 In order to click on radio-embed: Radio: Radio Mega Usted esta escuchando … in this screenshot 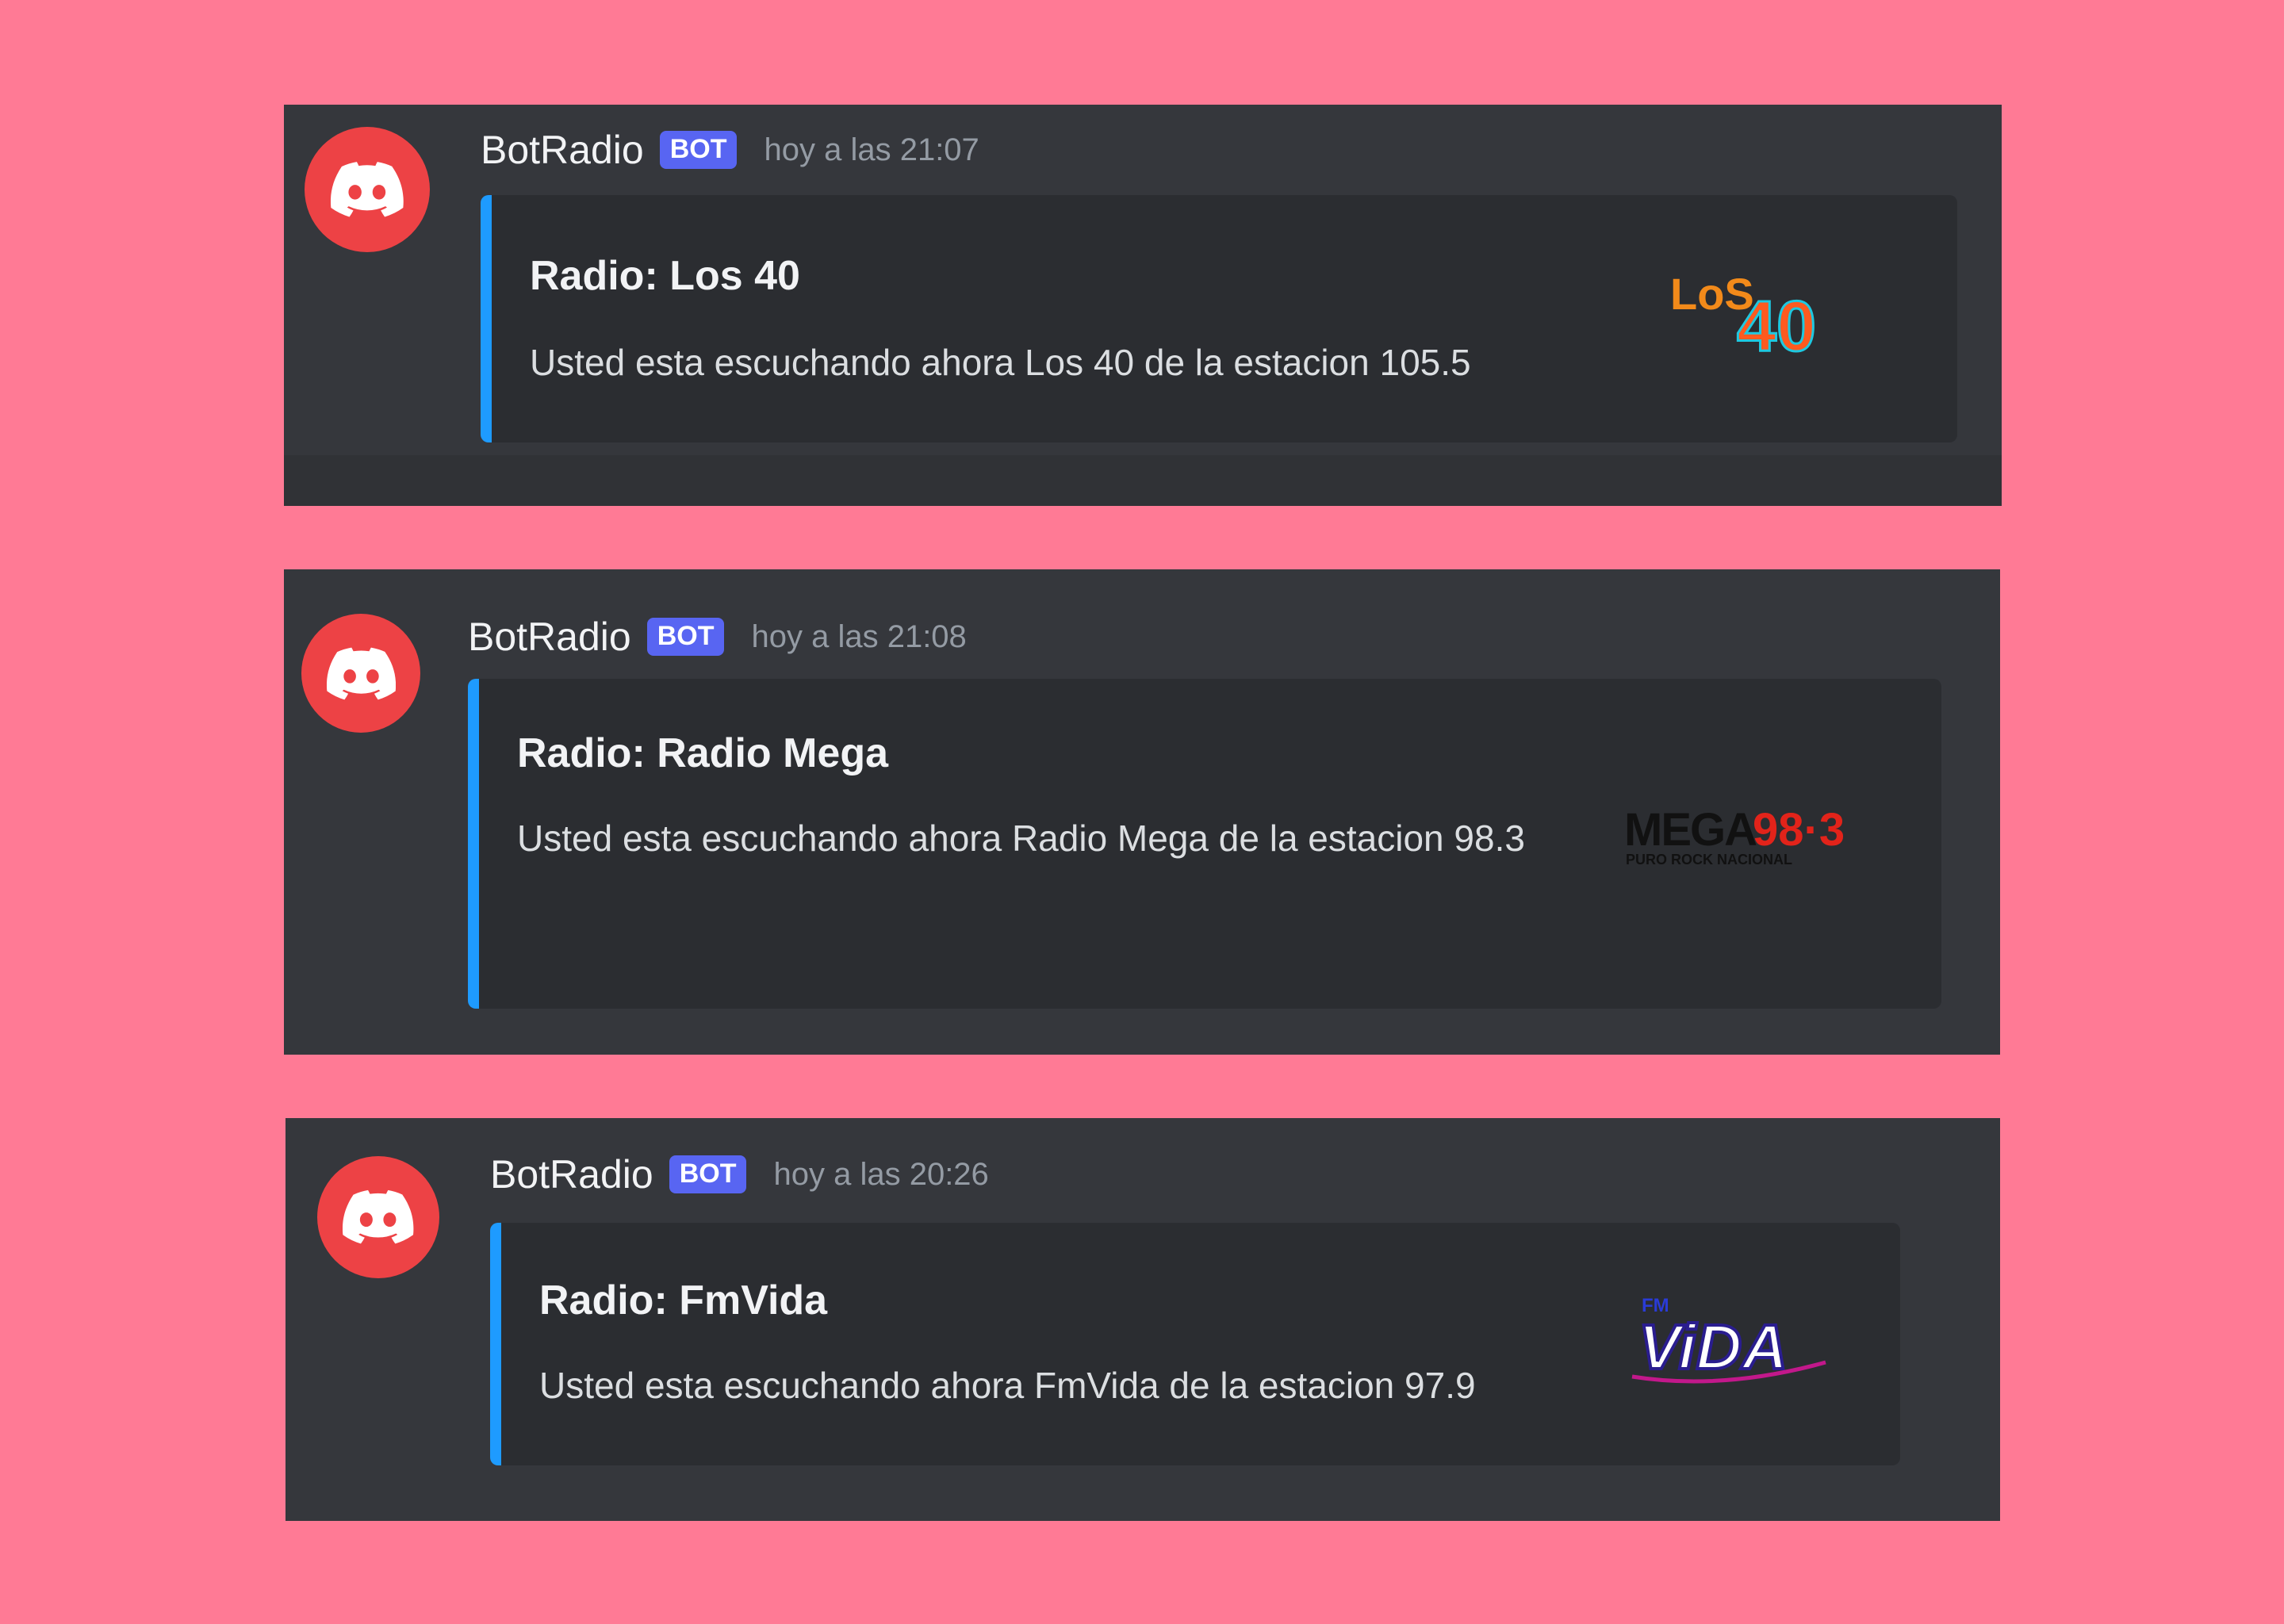, I will do `click(1204, 844)`.